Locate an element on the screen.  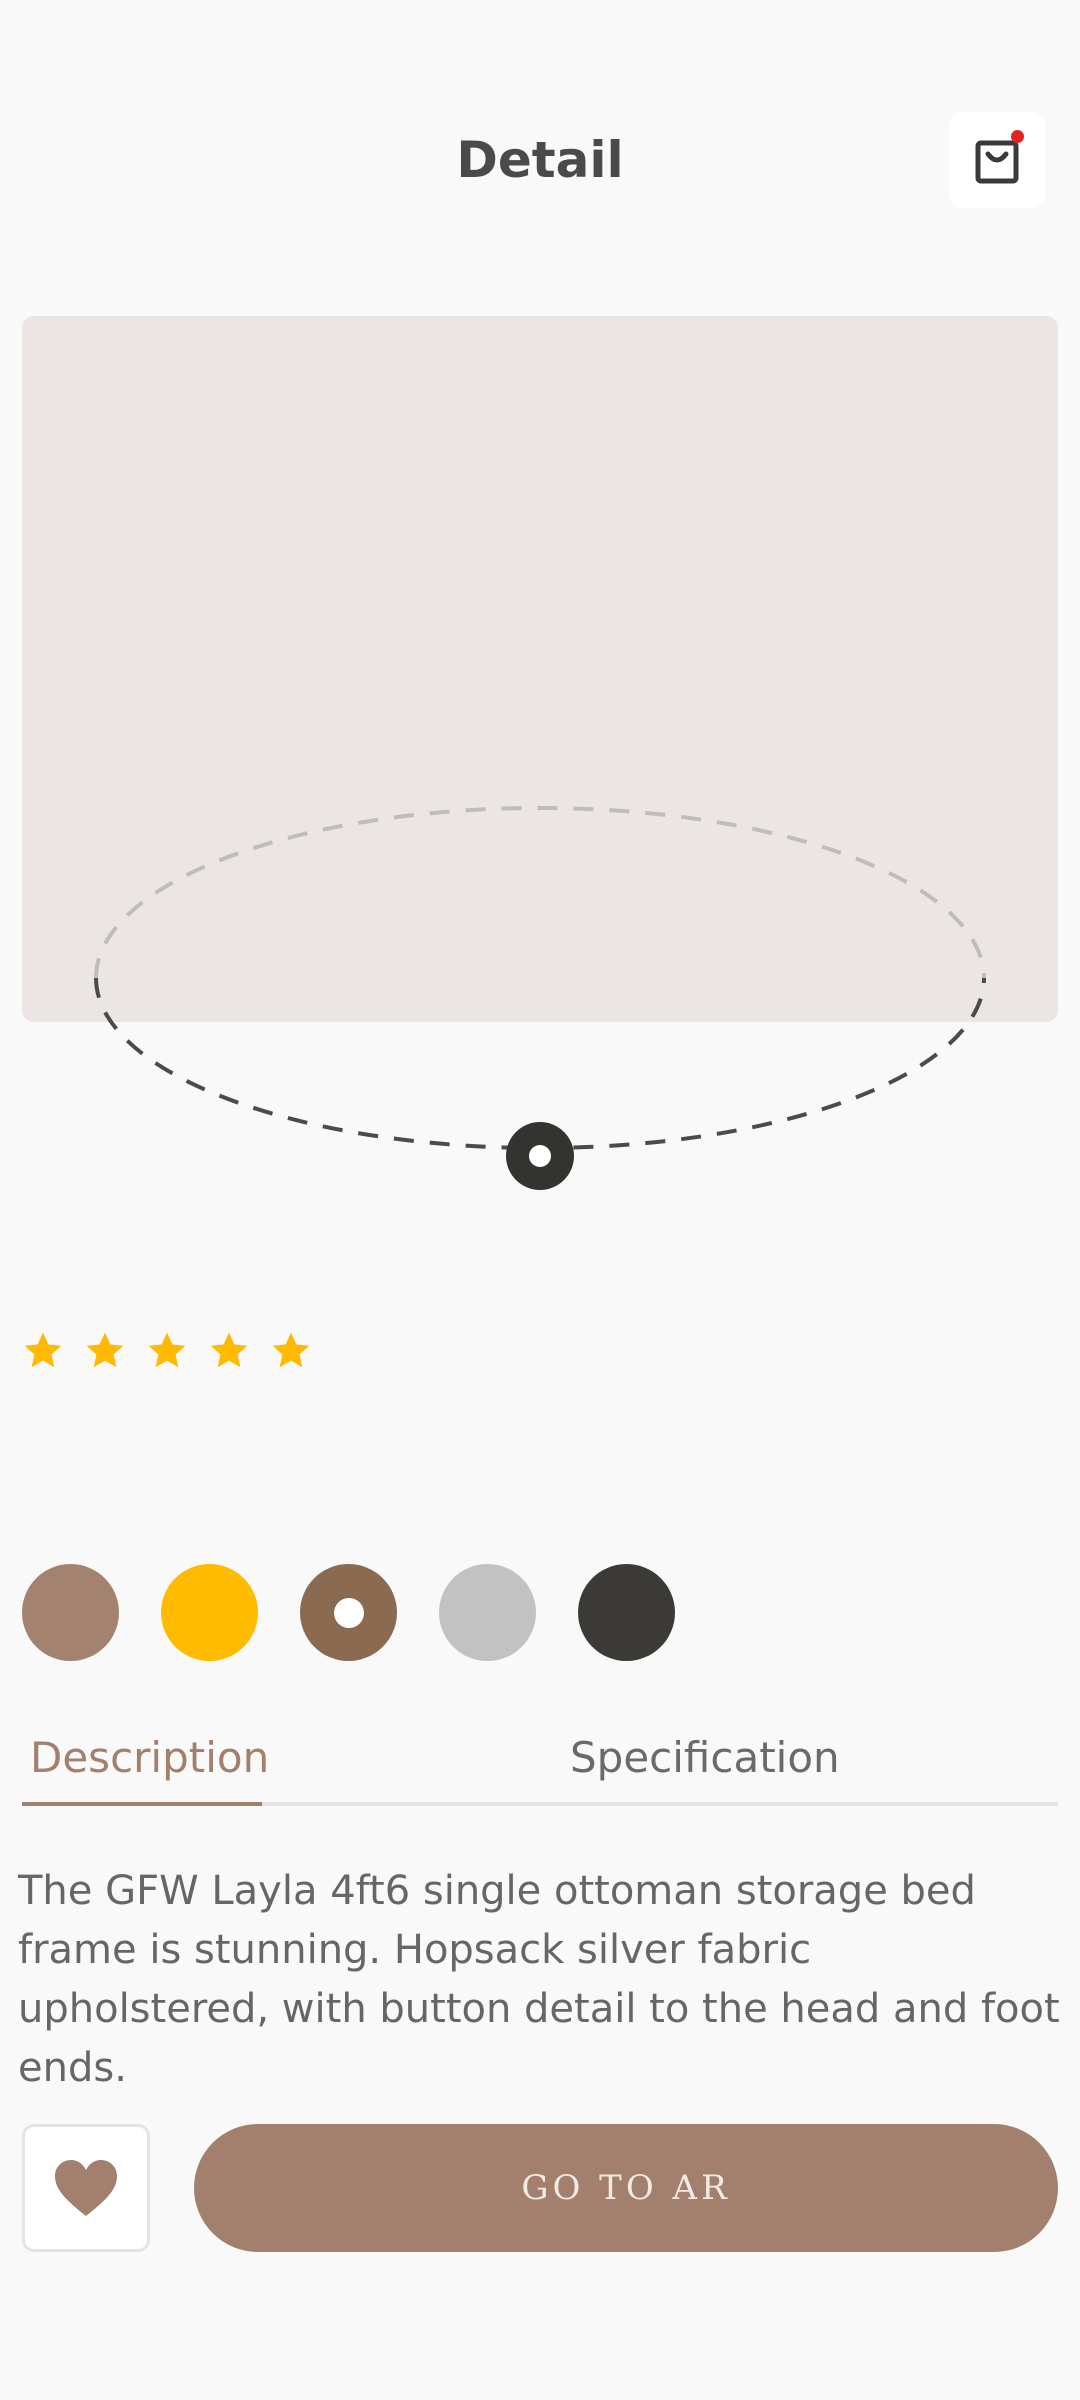
selected-indicator is located at coordinates (348, 1612).